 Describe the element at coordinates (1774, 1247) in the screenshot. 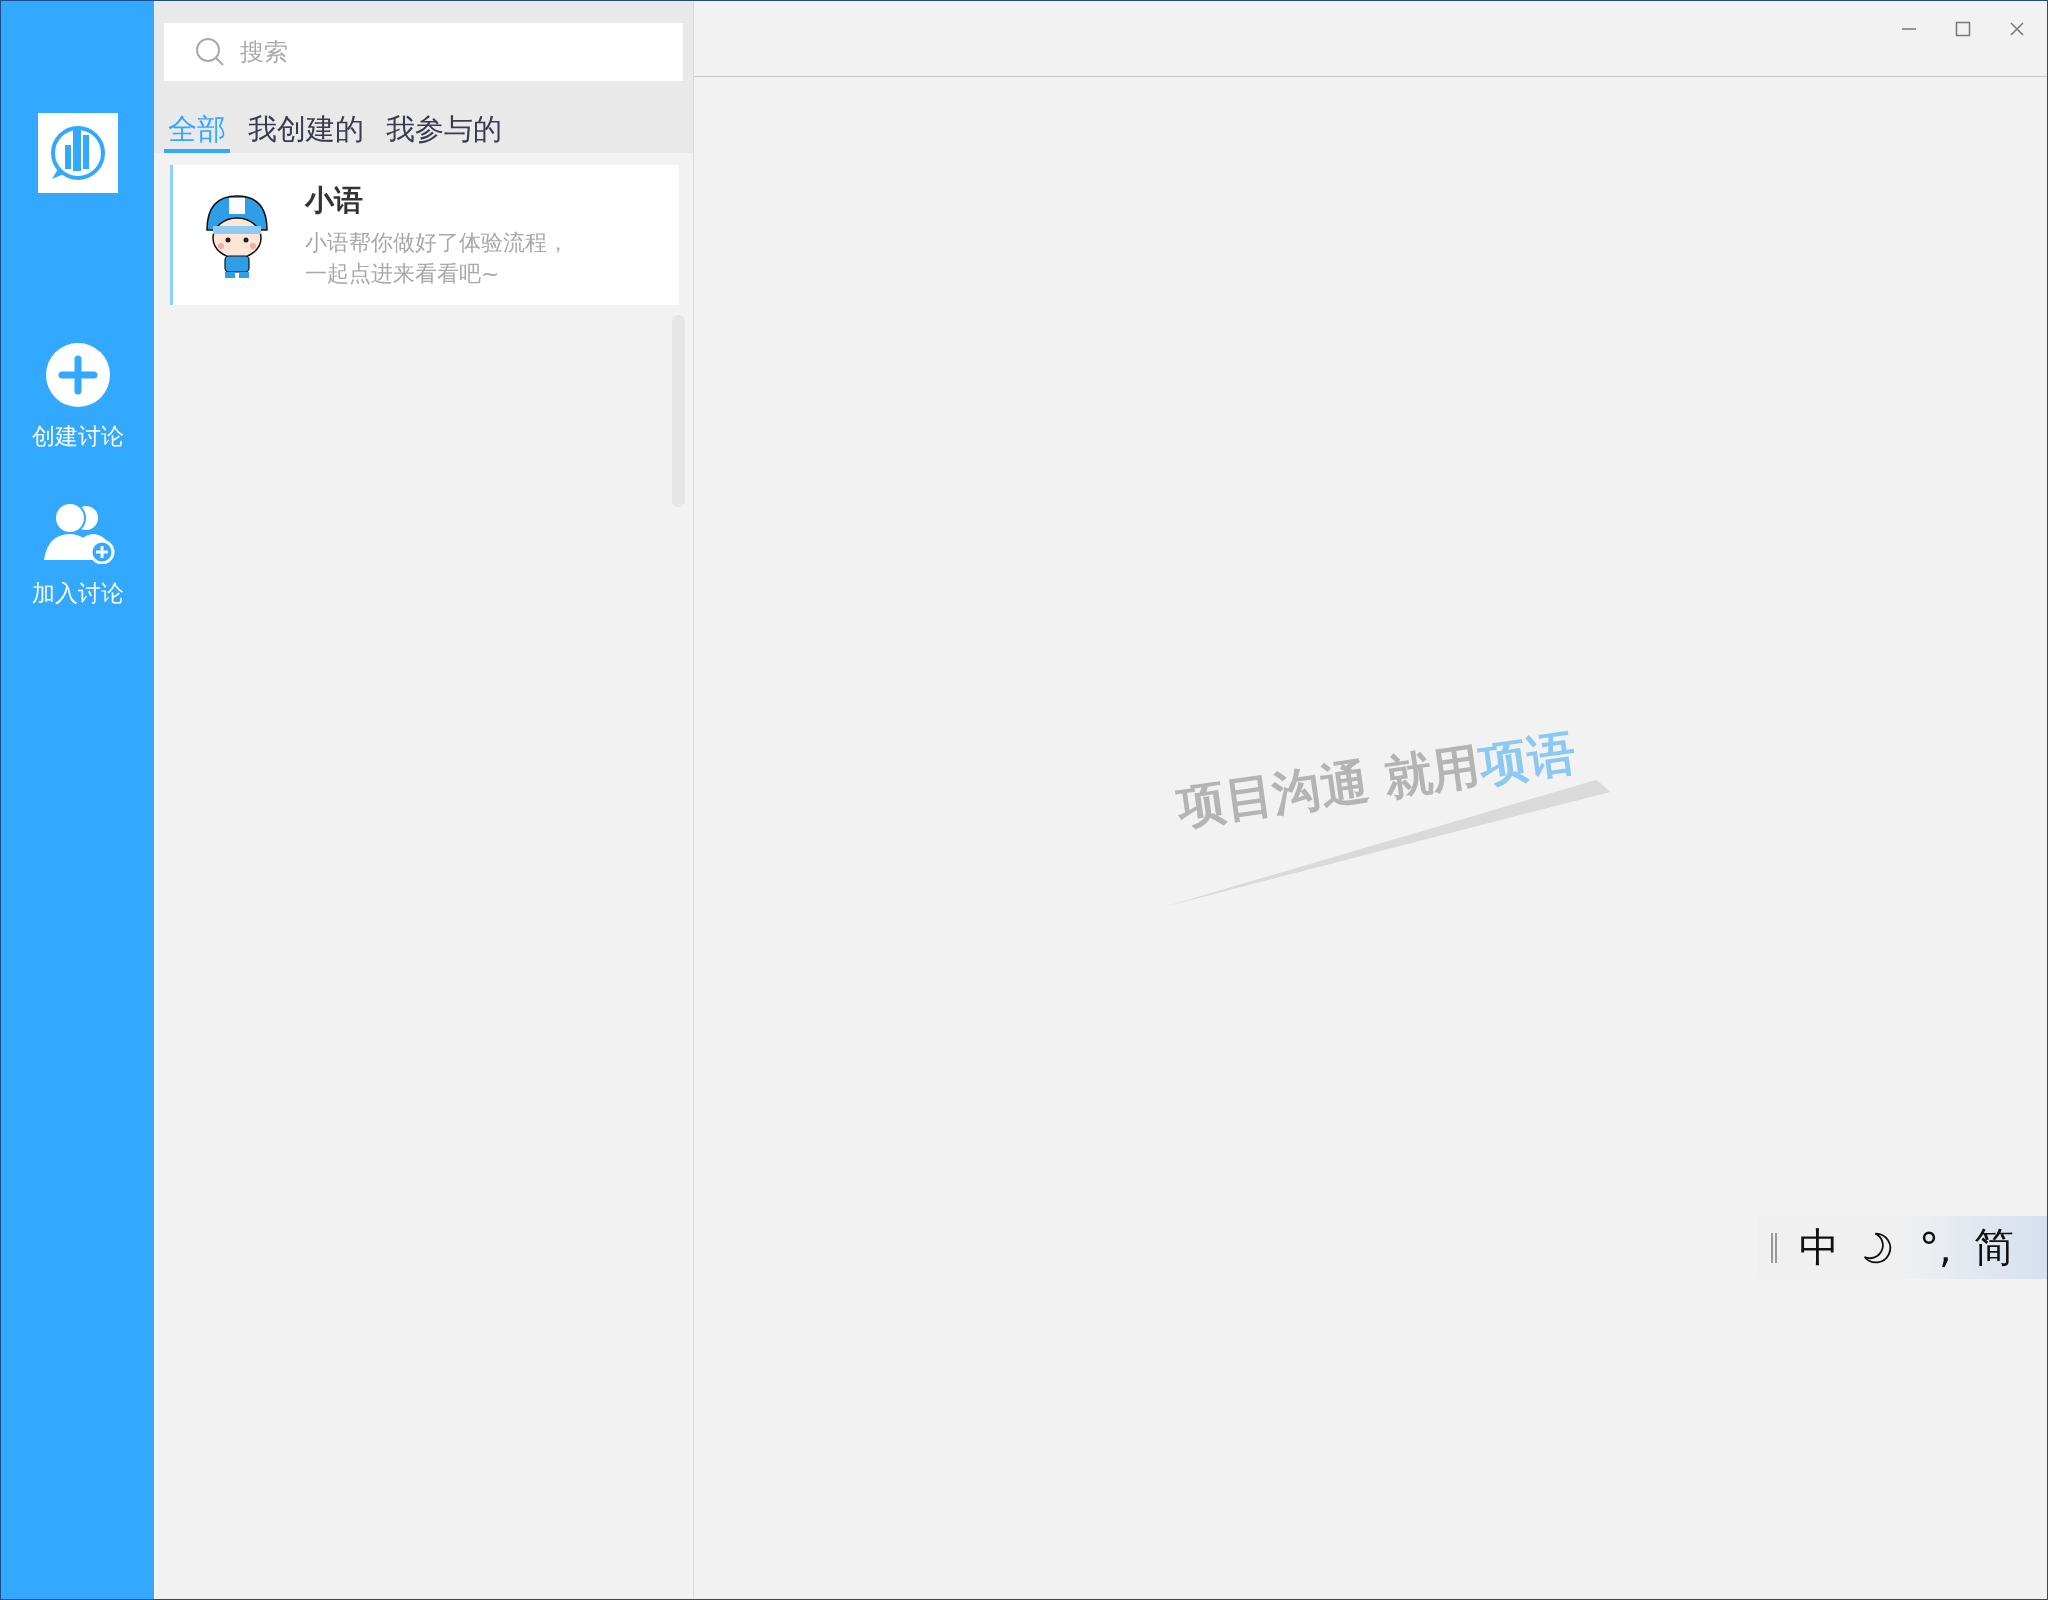

I see `grip-handle` at that location.